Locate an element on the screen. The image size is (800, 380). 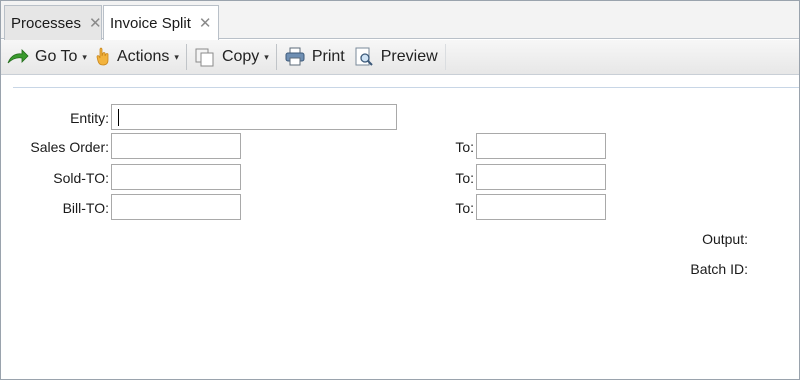
tab-processes: Processes ✕ is located at coordinates (53, 22).